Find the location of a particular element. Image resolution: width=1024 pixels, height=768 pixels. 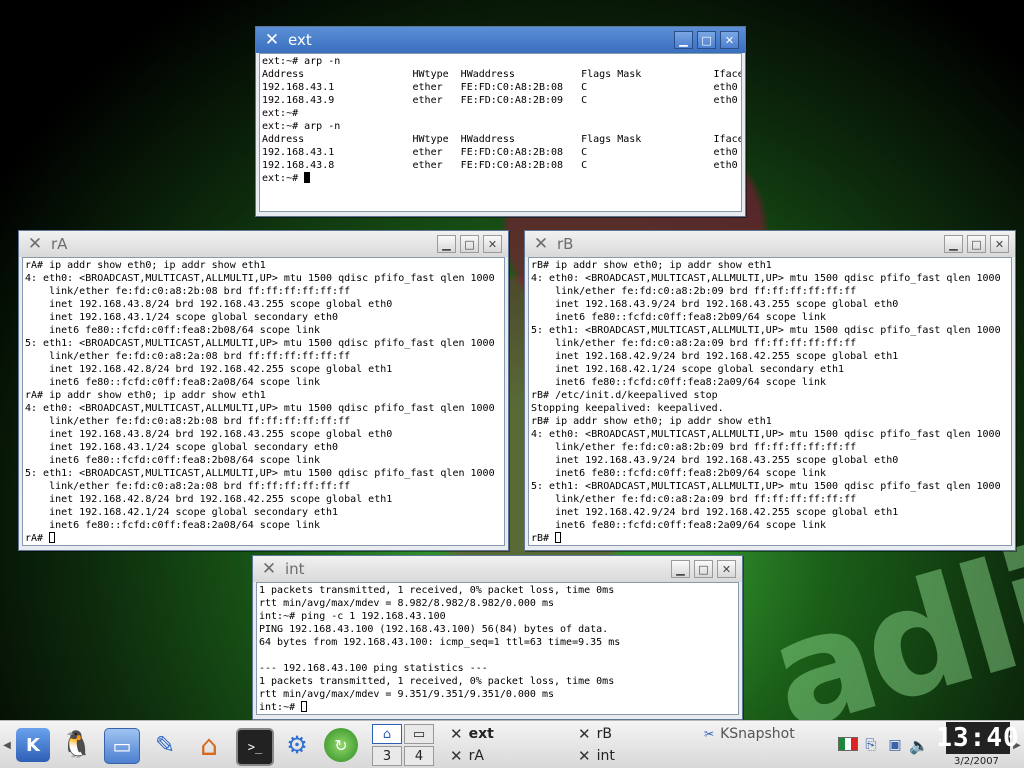

task-label: rB is located at coordinates (604, 734).